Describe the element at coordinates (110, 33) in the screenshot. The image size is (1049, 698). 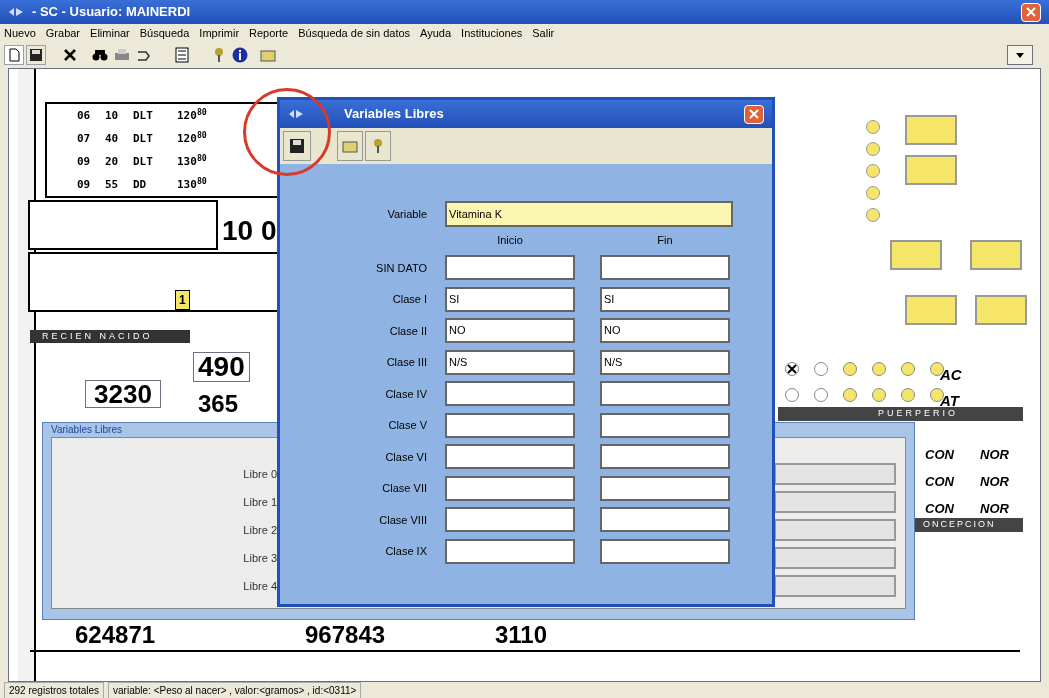
I see `menu-item: Eliminar` at that location.